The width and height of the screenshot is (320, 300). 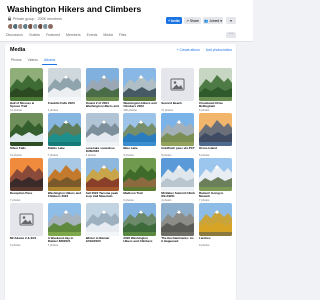 What do you see at coordinates (74, 9) in the screenshot?
I see `group-name: Washington Hikers and Climbers` at bounding box center [74, 9].